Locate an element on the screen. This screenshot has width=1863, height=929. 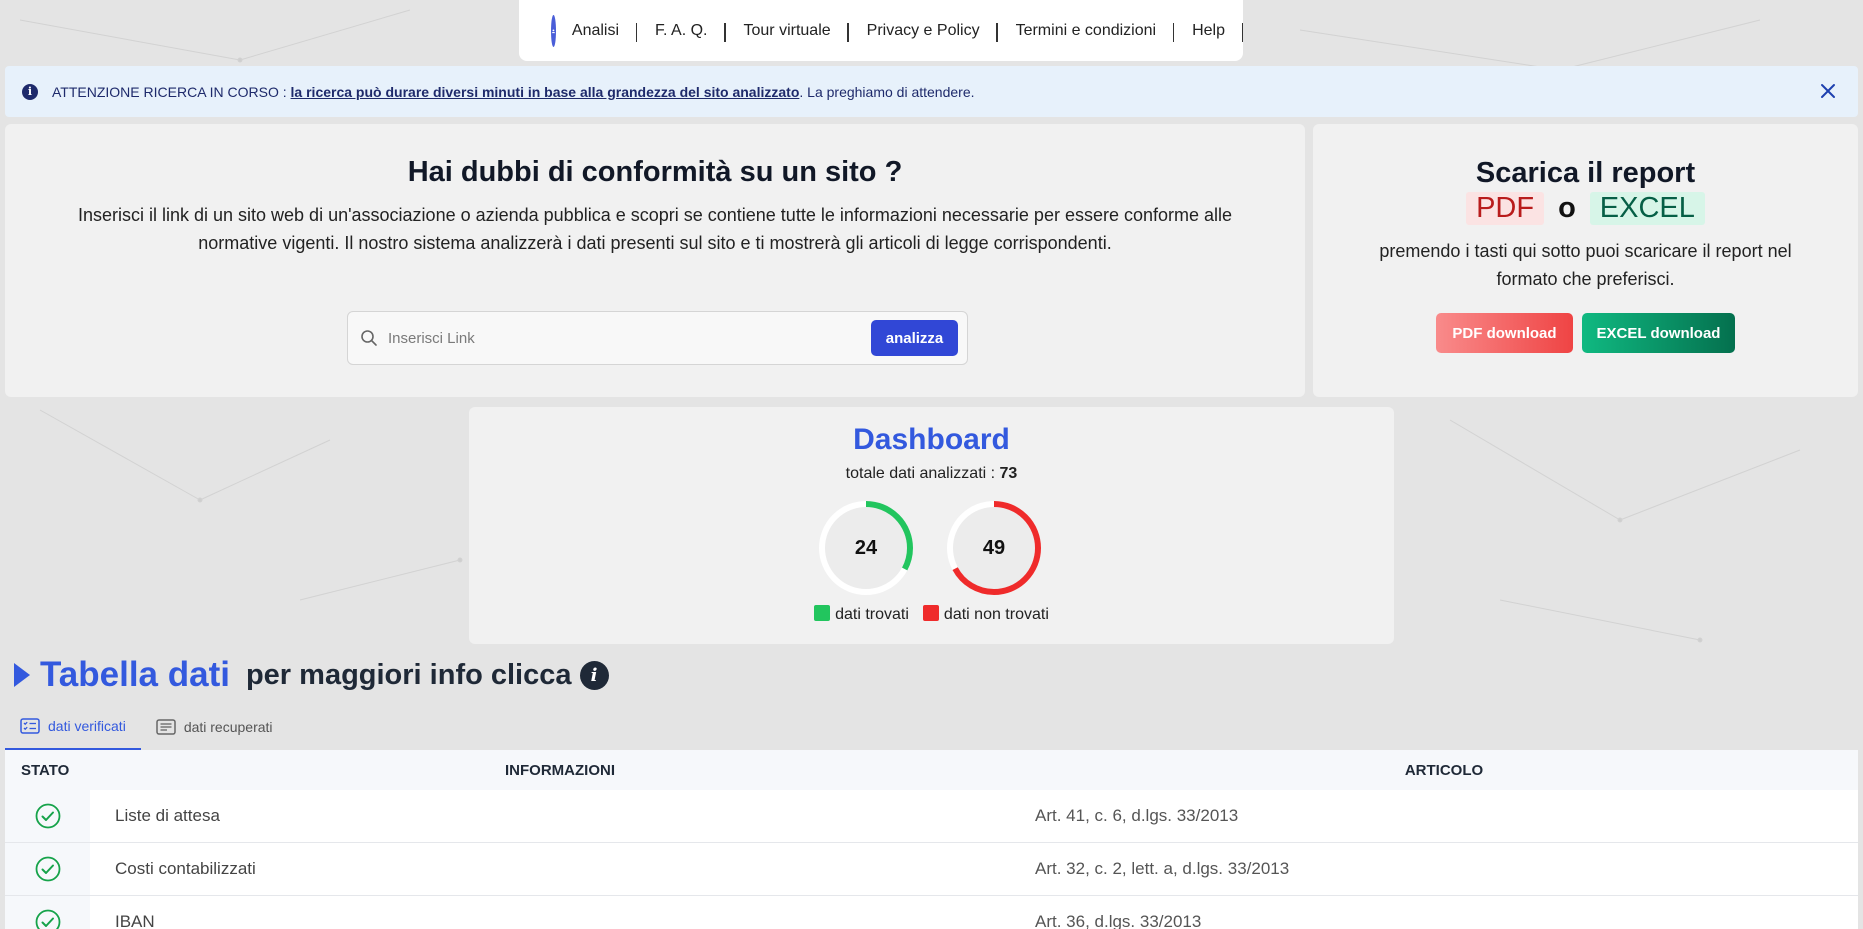
table-row: IBAN Art. 36, d.lgs. 33/2013 is located at coordinates (931, 912).